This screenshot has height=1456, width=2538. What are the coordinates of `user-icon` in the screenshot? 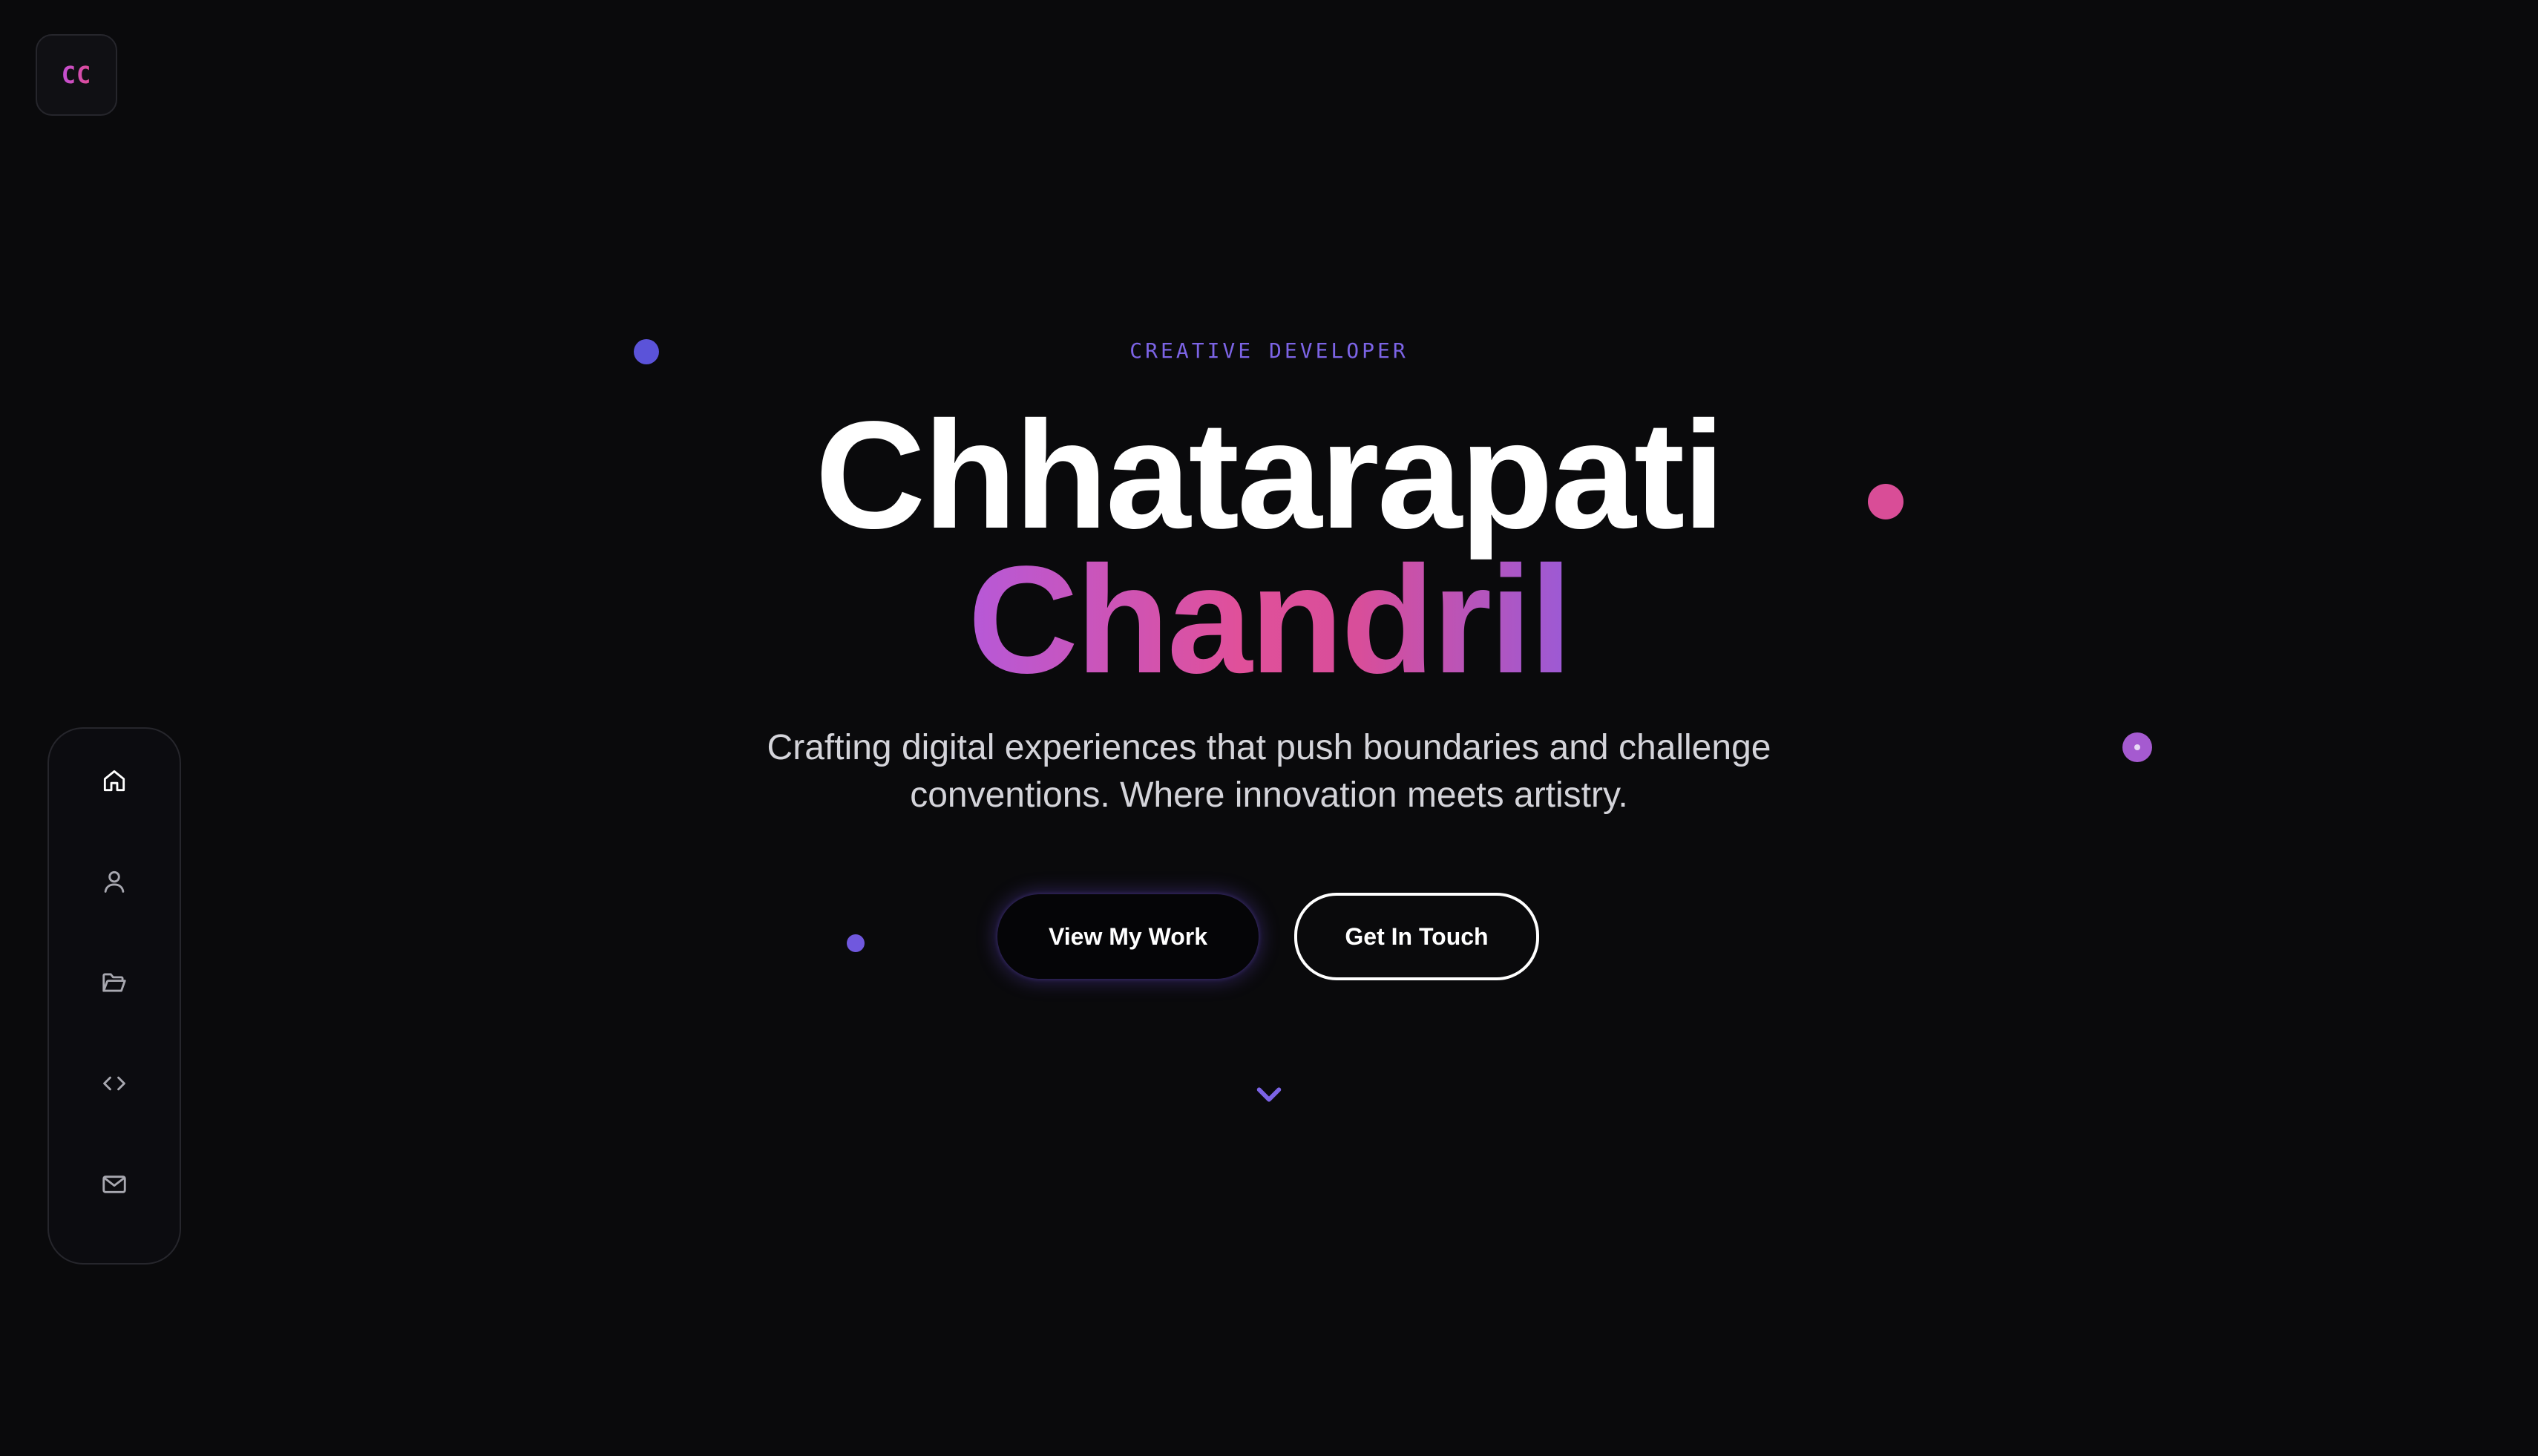 It's located at (114, 881).